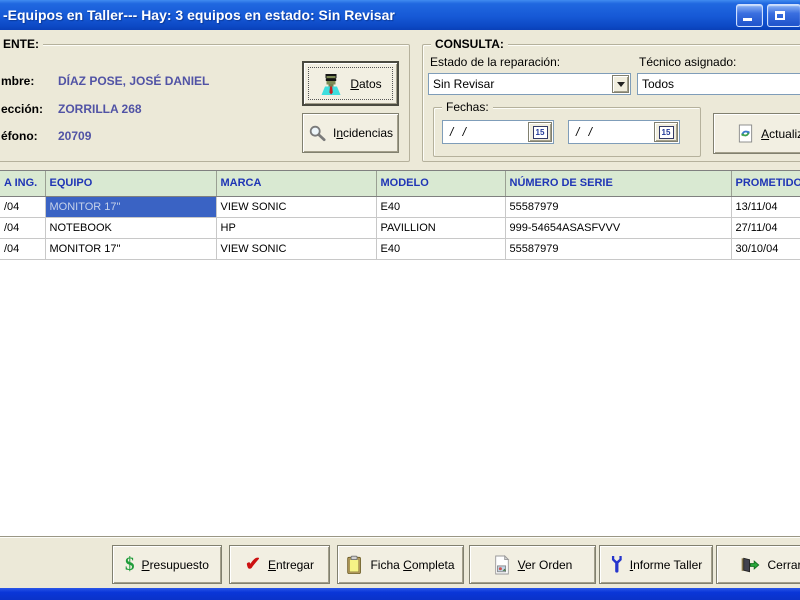 The height and width of the screenshot is (600, 800). I want to click on tecnico-asignado-combobox: Todos, so click(718, 84).